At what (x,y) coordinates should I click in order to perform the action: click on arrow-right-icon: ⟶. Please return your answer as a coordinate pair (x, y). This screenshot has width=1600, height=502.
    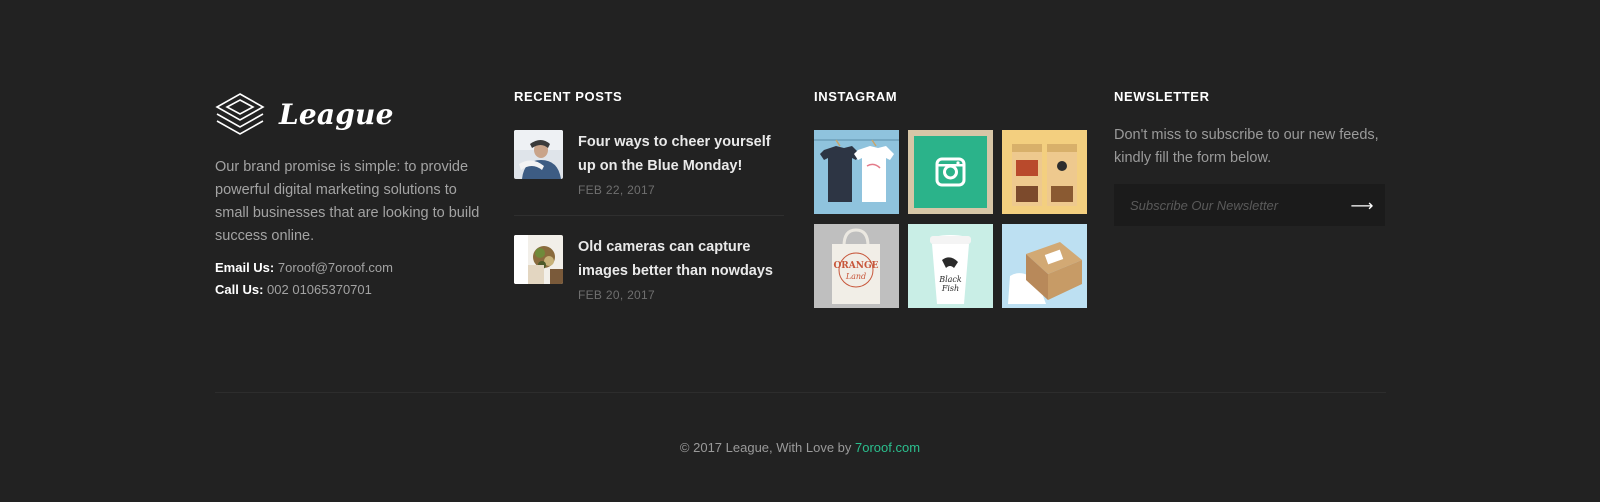
    Looking at the image, I should click on (1362, 205).